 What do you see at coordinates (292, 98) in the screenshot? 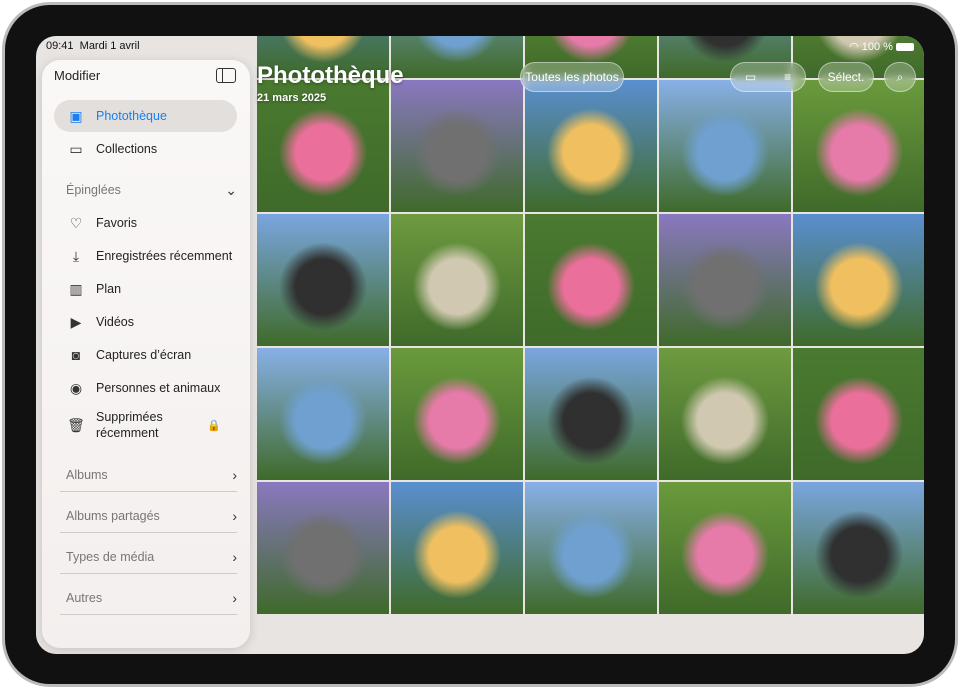
I see `page-date: 21 mars 2025` at bounding box center [292, 98].